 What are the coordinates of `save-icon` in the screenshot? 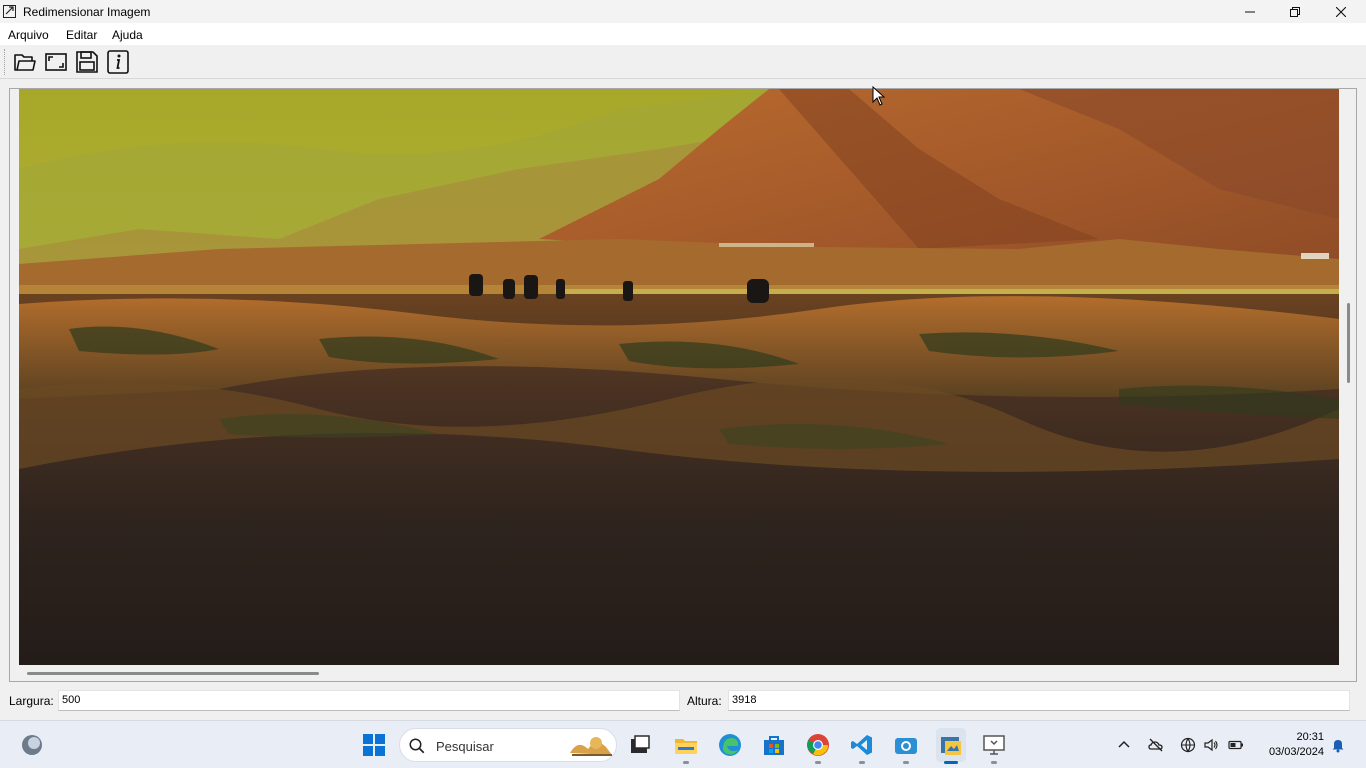 It's located at (87, 62).